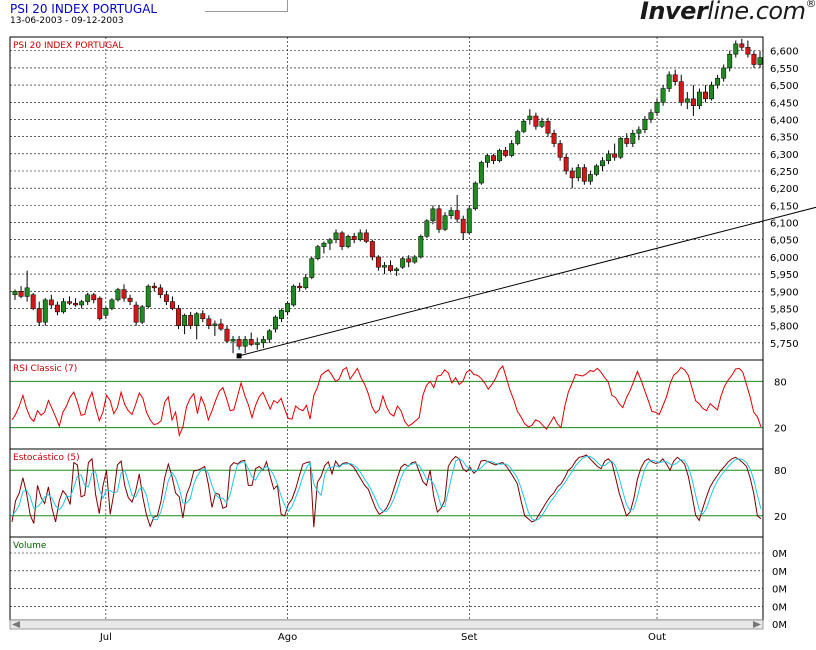 Image resolution: width=816 pixels, height=650 pixels. What do you see at coordinates (784, 172) in the screenshot?
I see `price-tick-label: 6,250` at bounding box center [784, 172].